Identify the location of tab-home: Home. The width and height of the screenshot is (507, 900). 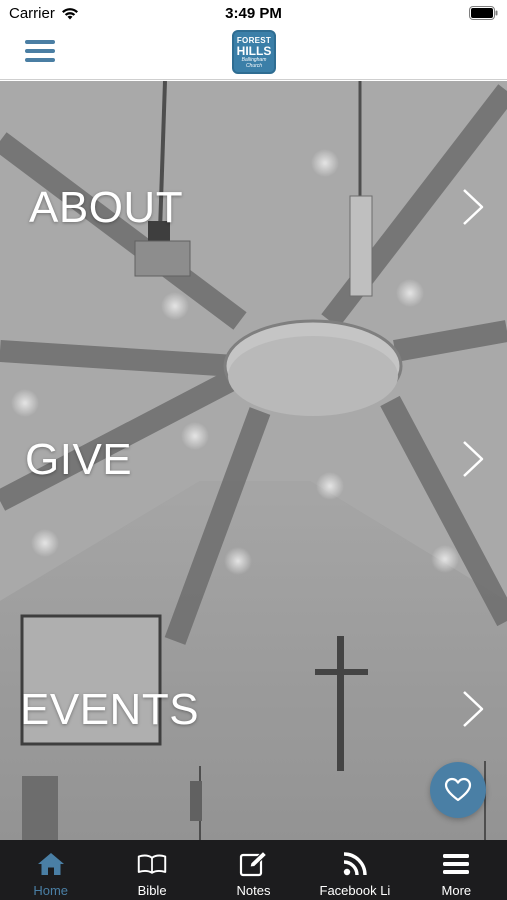
(50, 870).